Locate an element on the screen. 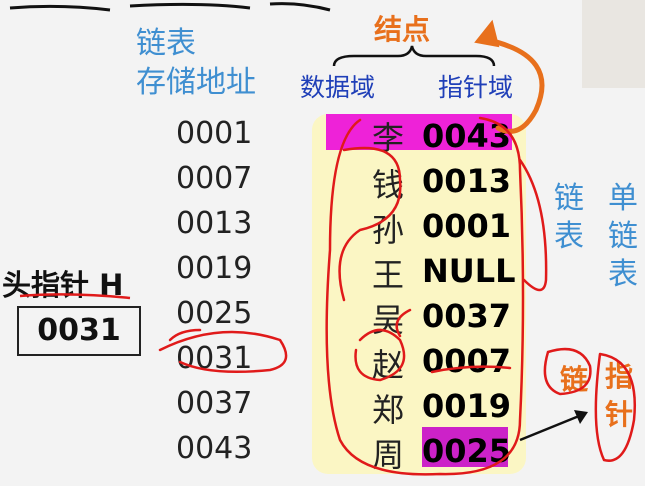  curved-arrow-icon is located at coordinates (515, 85).